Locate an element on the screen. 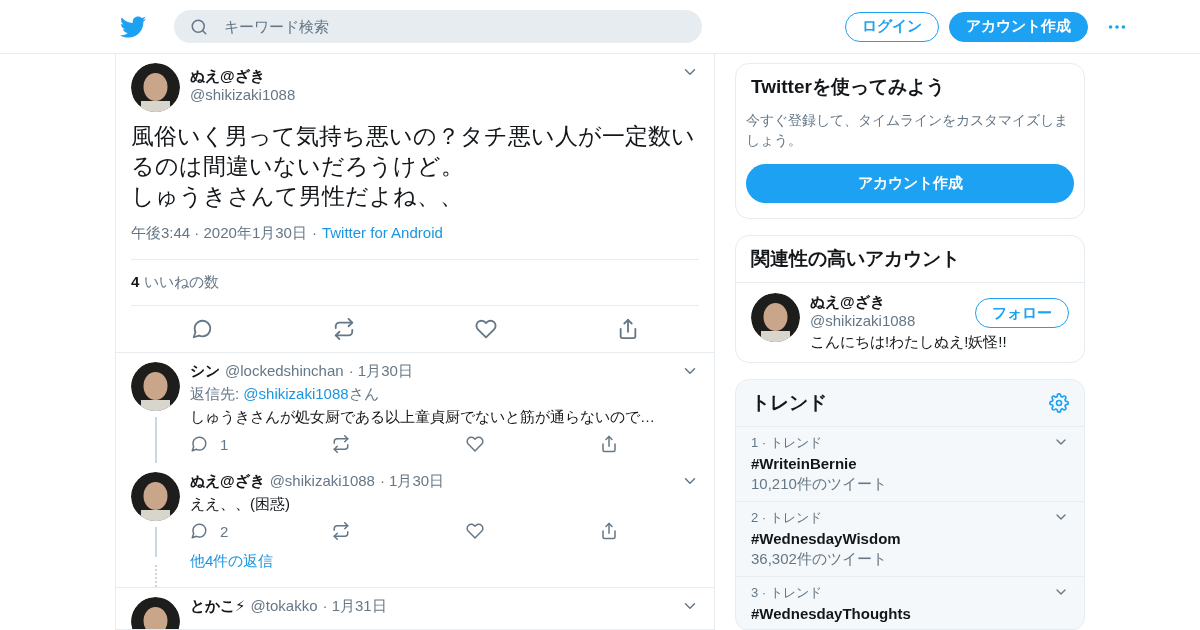 The height and width of the screenshot is (630, 1200). more-replies-link: 他4件の返信 is located at coordinates (444, 560).